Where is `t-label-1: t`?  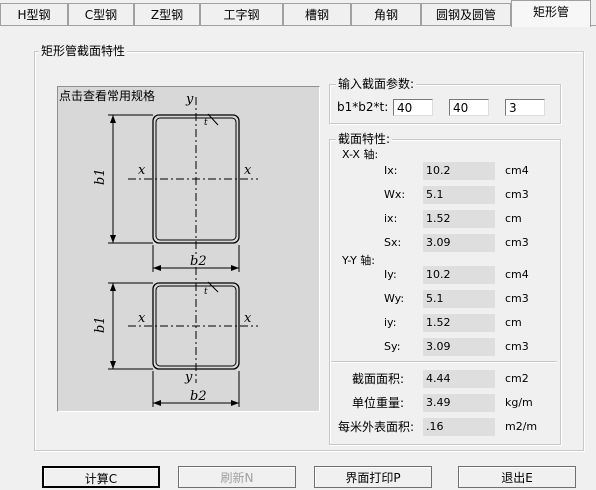 t-label-1: t is located at coordinates (206, 123).